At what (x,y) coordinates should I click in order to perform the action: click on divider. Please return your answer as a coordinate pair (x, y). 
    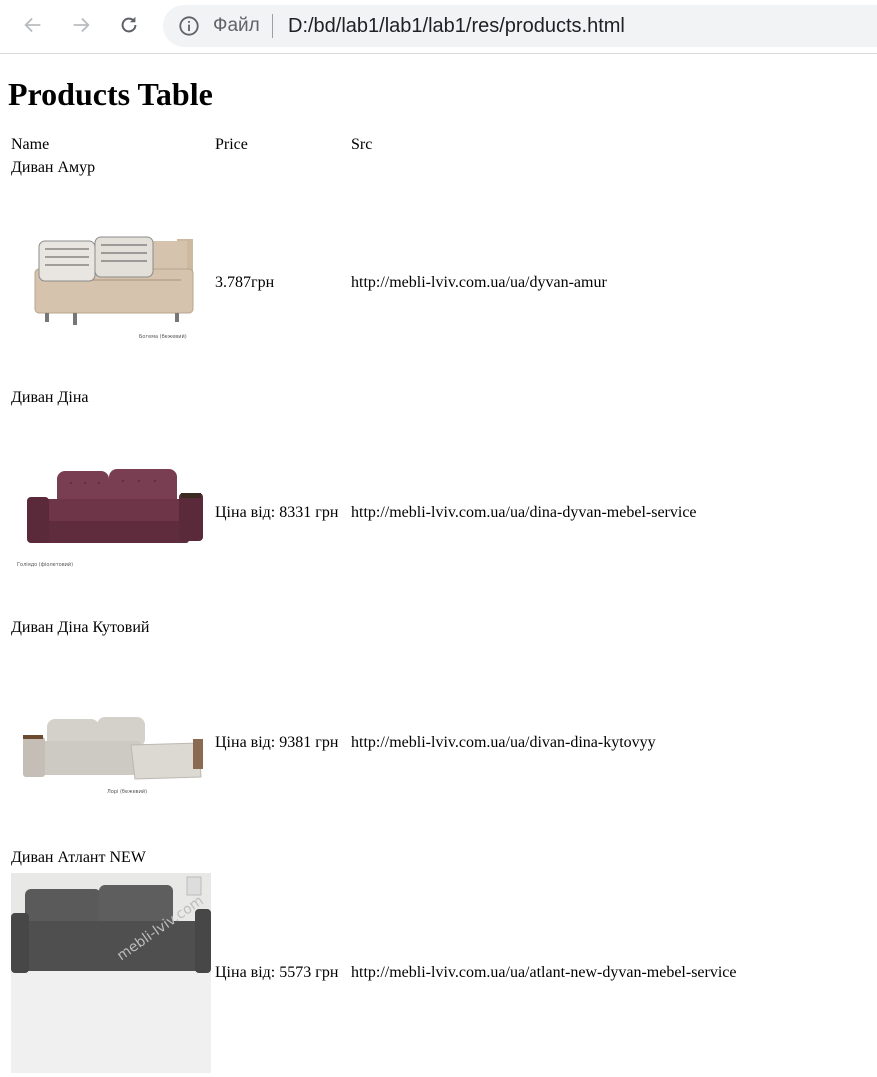
    Looking at the image, I should click on (272, 26).